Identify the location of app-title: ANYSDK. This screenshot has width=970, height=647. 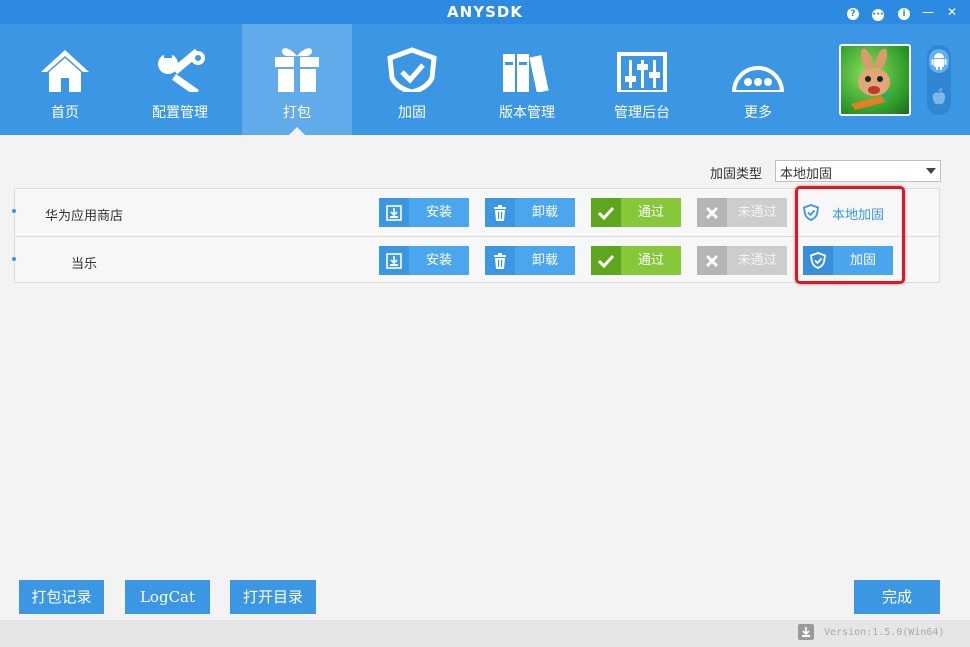
(485, 12).